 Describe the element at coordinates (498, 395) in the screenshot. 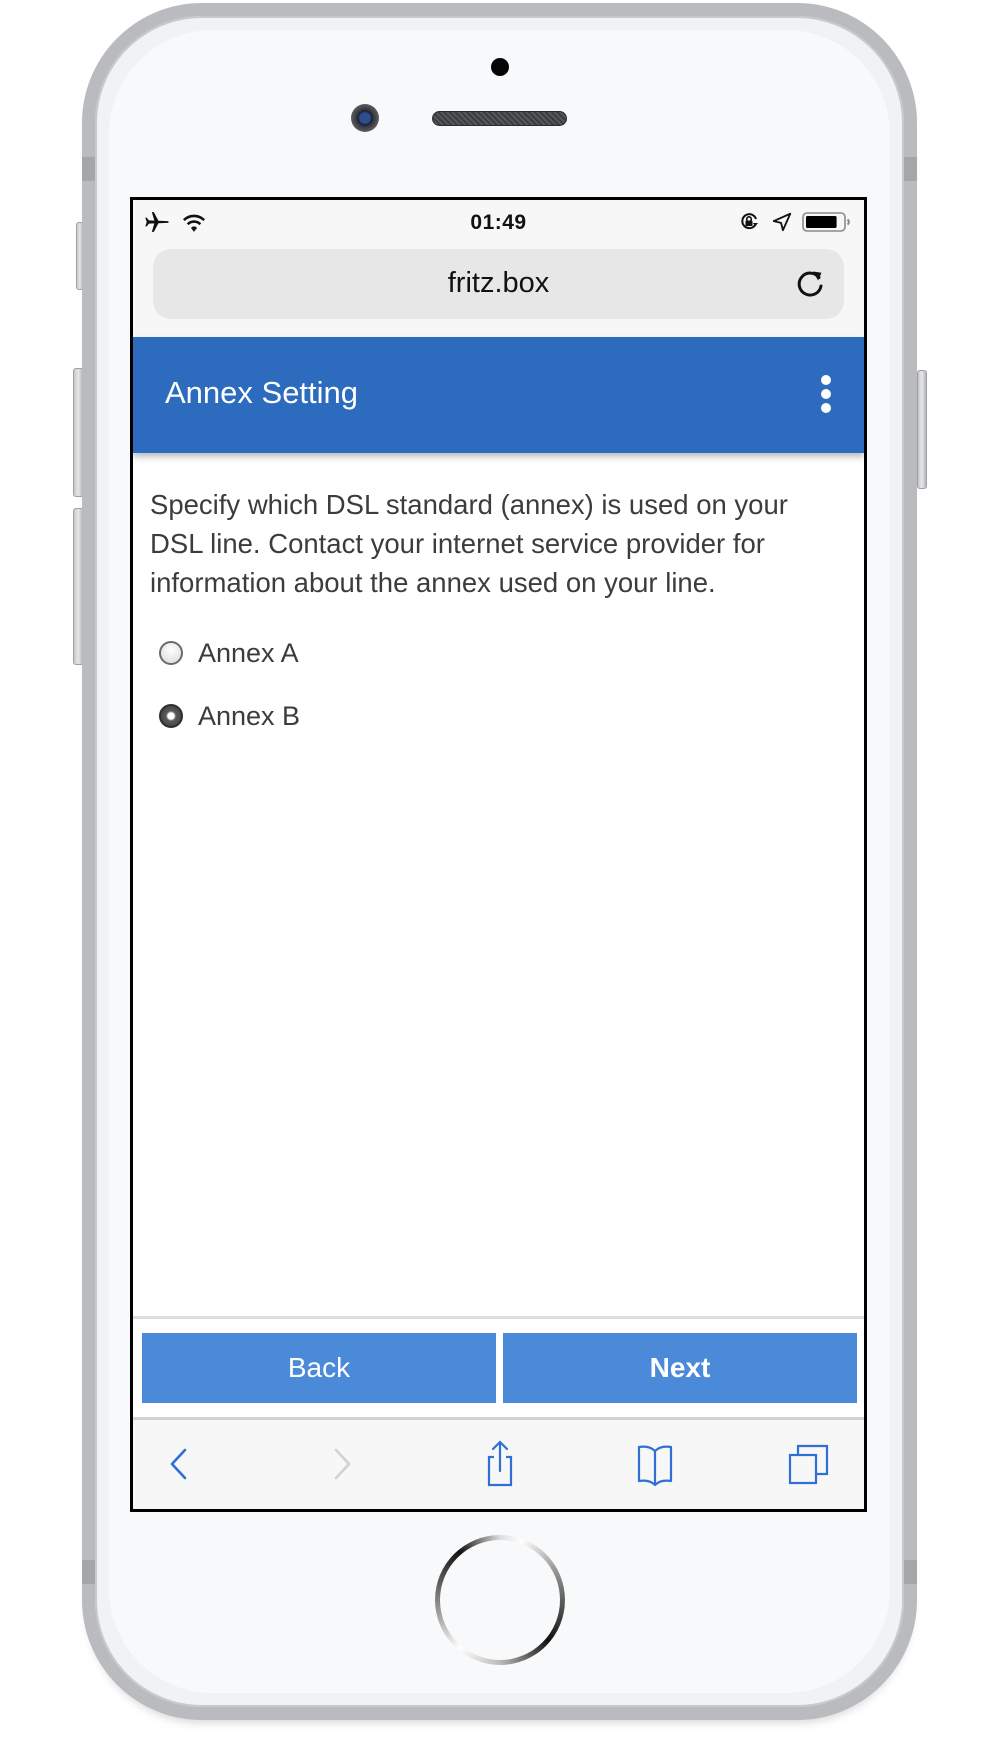

I see `page-header: Annex Setting` at that location.